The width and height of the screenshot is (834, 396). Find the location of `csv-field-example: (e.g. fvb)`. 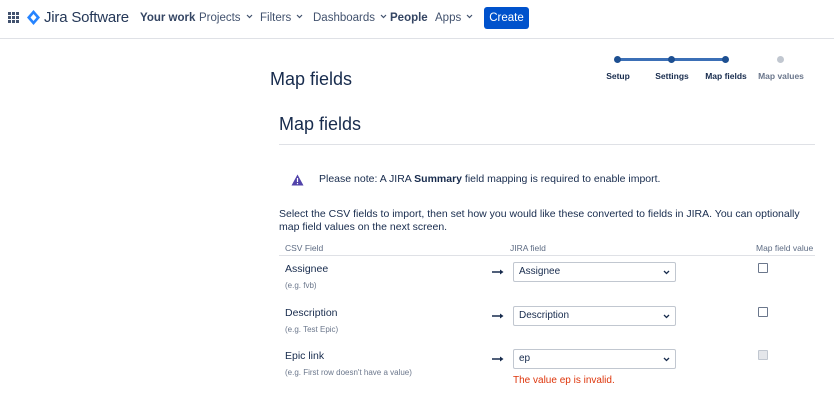

csv-field-example: (e.g. fvb) is located at coordinates (301, 285).